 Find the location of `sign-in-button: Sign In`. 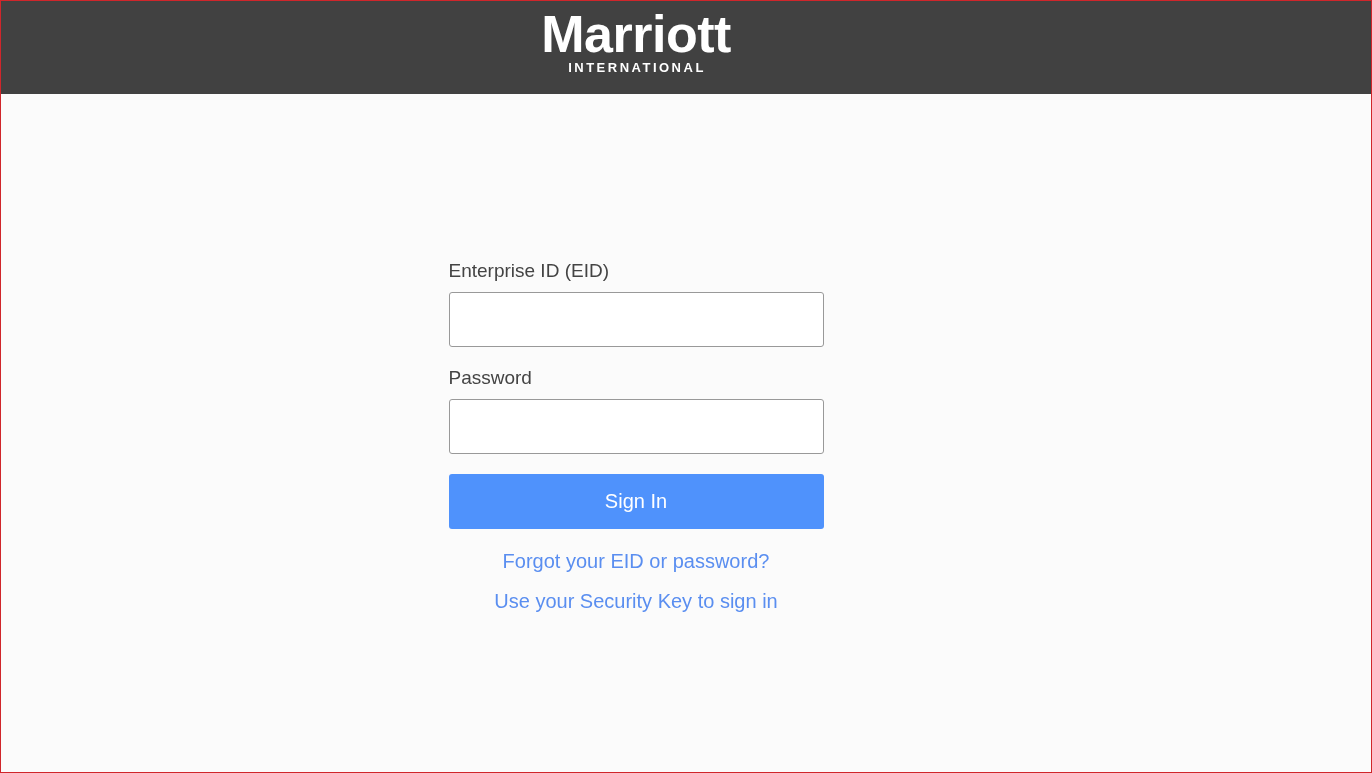

sign-in-button: Sign In is located at coordinates (636, 501).